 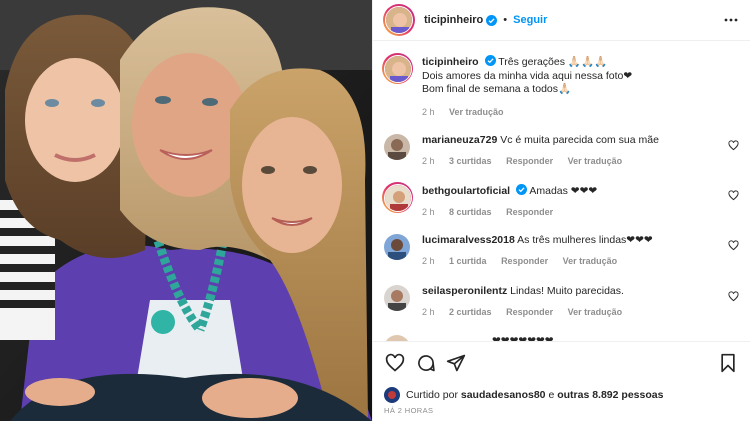 I want to click on comment-username: seilasperonilentz, so click(x=464, y=291).